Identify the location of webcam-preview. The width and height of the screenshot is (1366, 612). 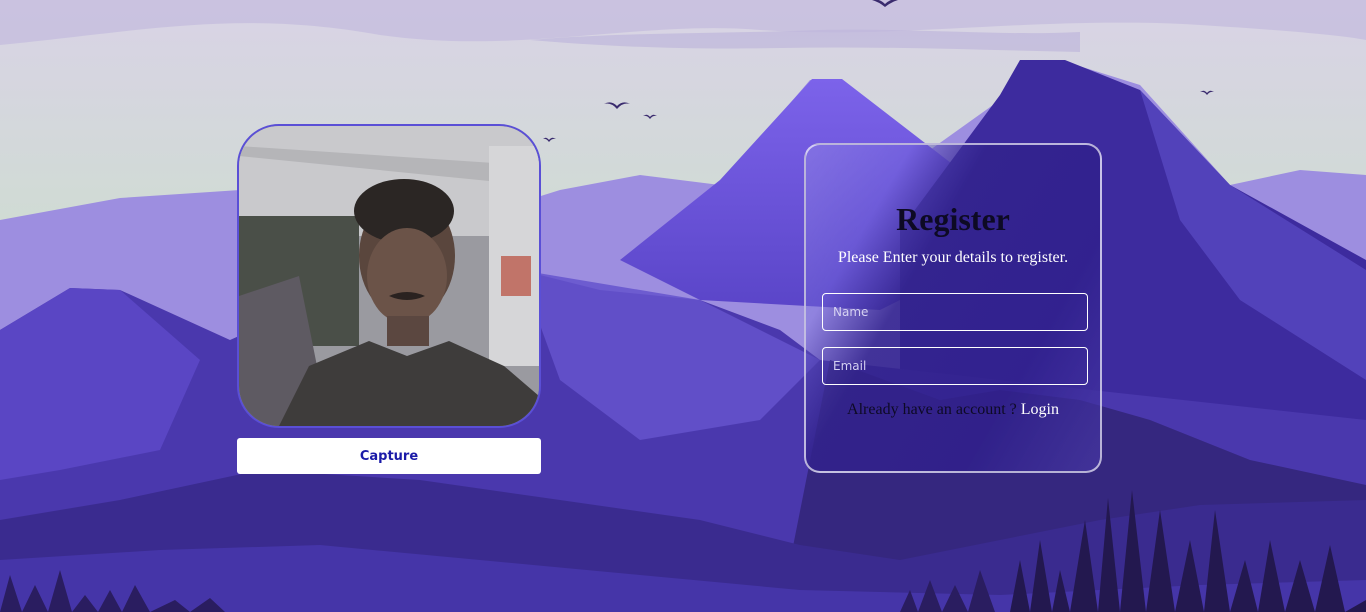
(389, 276).